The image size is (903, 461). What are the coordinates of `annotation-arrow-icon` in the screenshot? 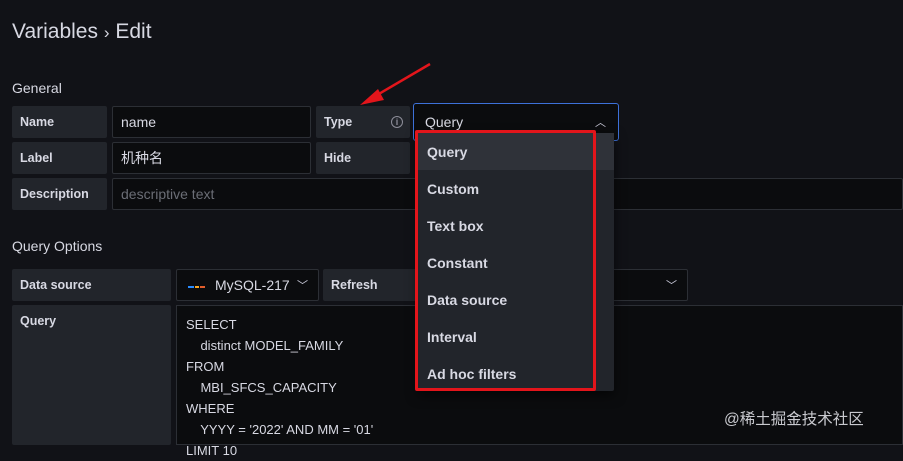 It's located at (395, 83).